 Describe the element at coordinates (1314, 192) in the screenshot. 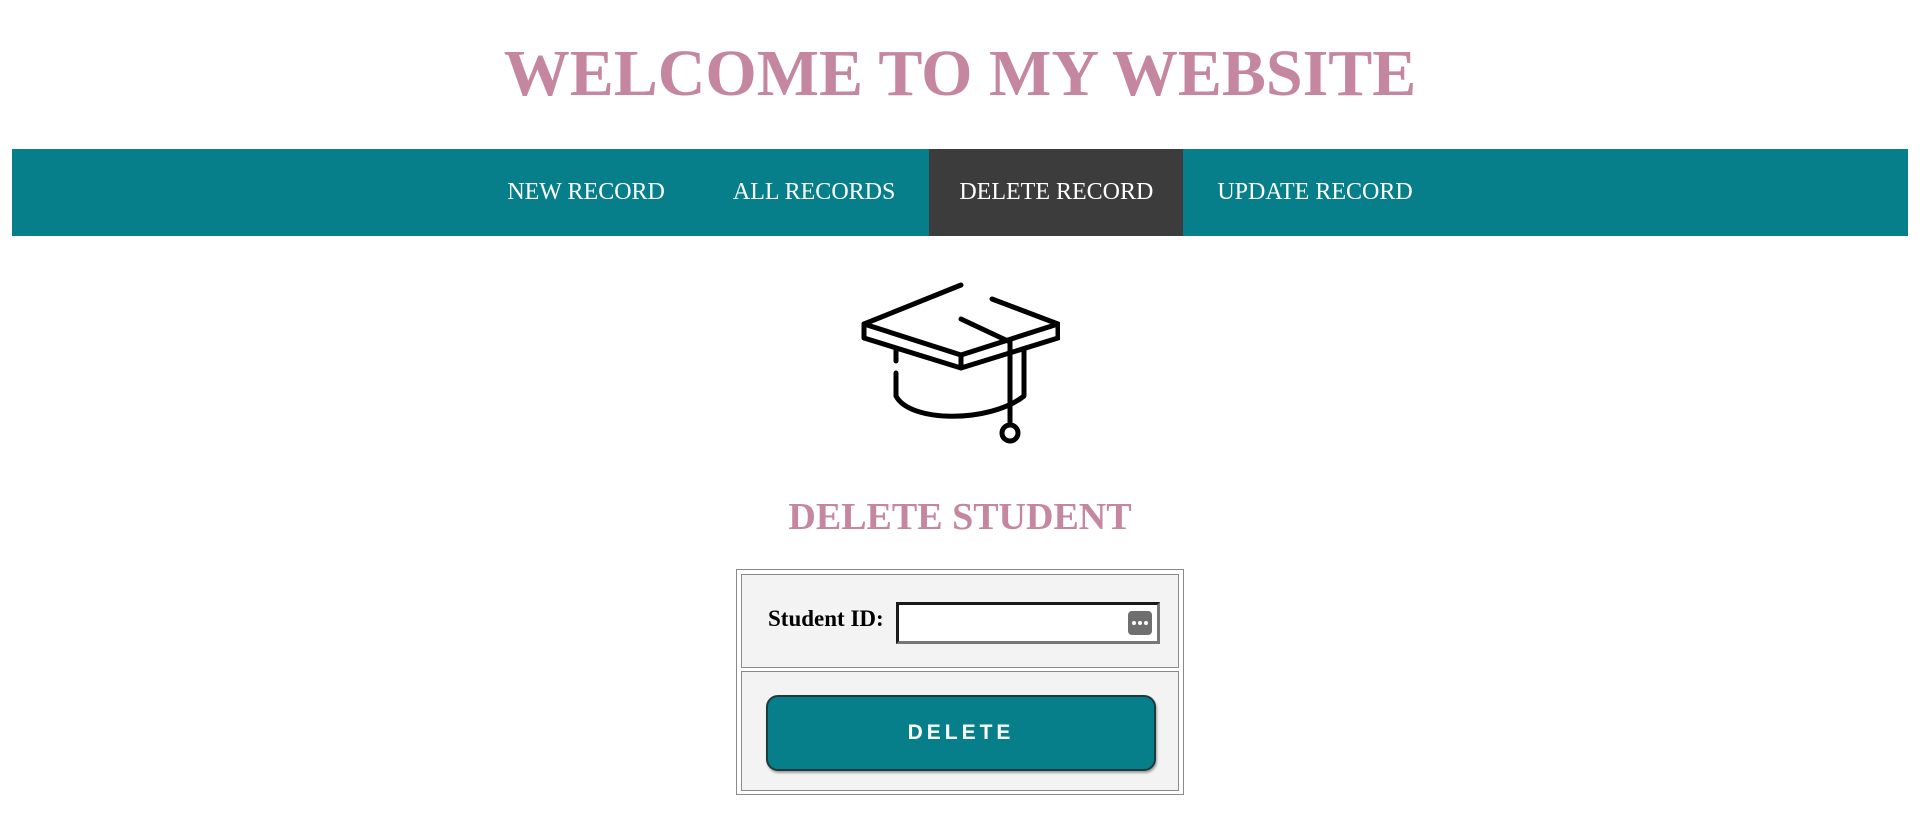

I see `nav-update-record: UPDATE RECORD` at that location.